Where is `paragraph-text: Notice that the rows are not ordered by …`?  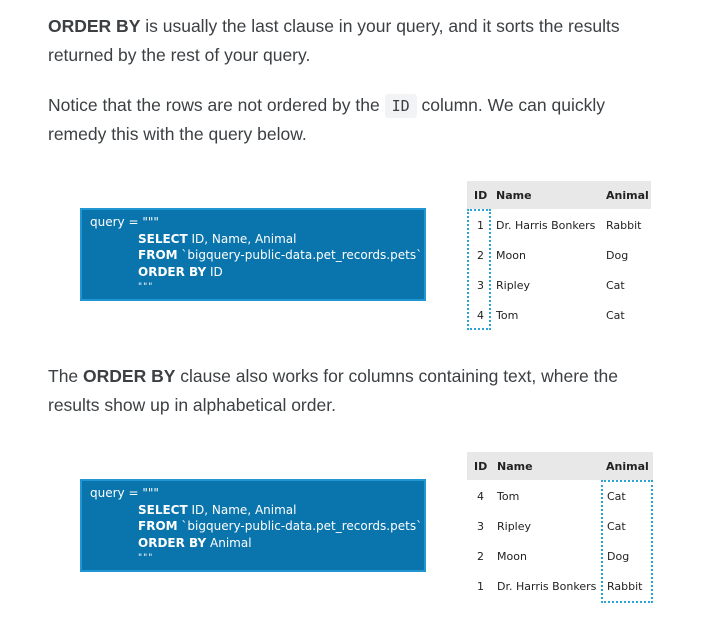 paragraph-text: Notice that the rows are not ordered by … is located at coordinates (216, 105).